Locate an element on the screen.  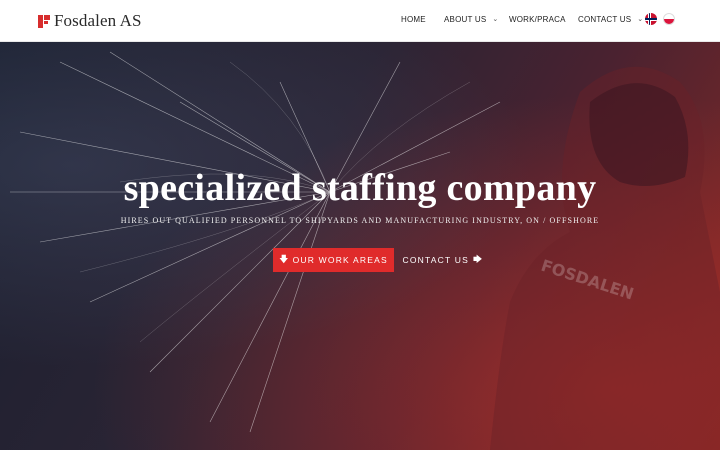
hero-title: specialized staffing company is located at coordinates (360, 188).